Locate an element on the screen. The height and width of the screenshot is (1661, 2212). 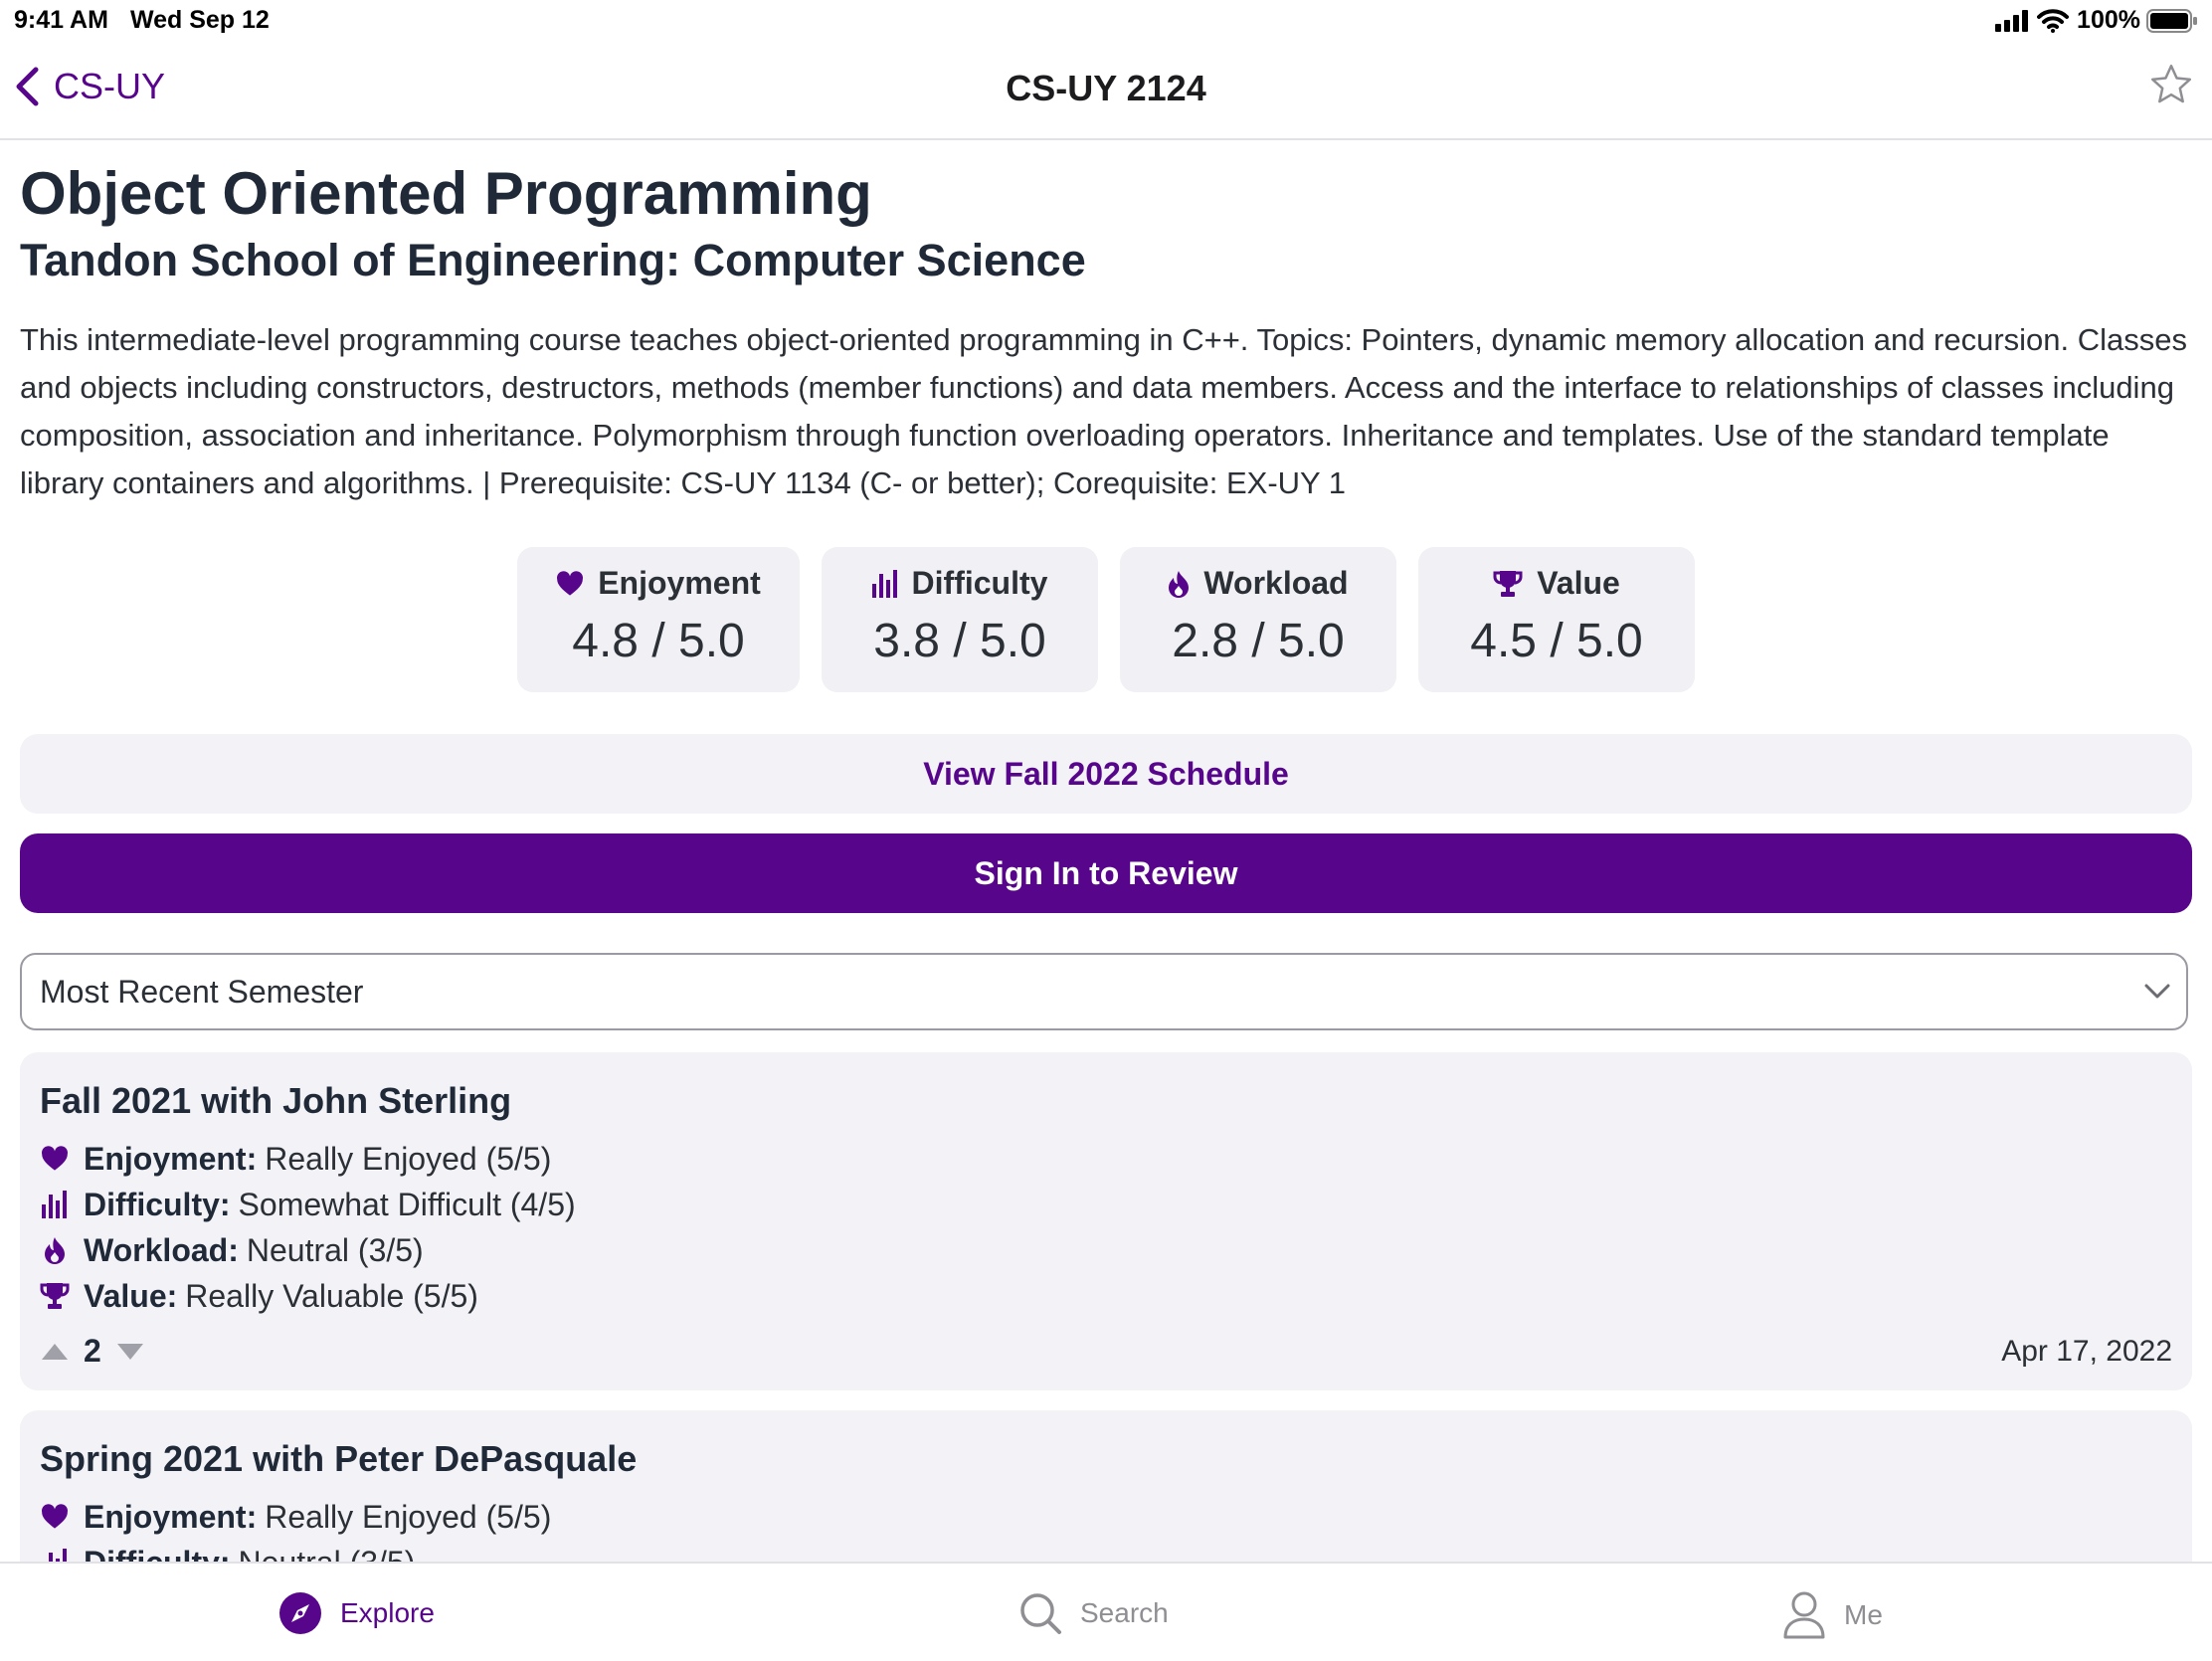
rating-card-value: Value 4.5 / 5.0 is located at coordinates (1556, 620).